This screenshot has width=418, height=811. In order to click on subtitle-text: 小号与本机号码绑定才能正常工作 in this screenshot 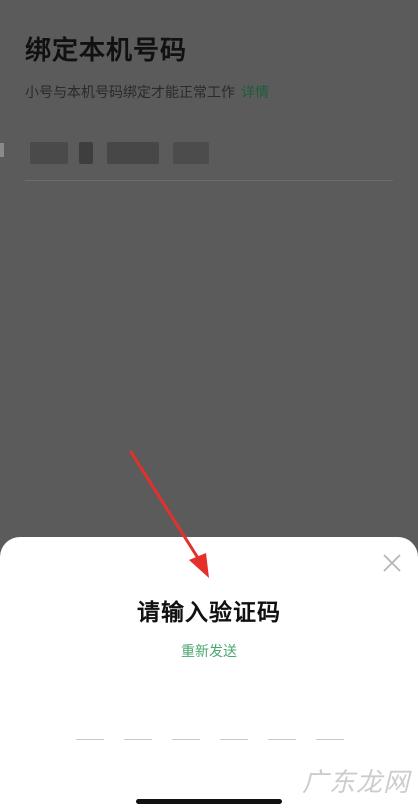, I will do `click(130, 93)`.